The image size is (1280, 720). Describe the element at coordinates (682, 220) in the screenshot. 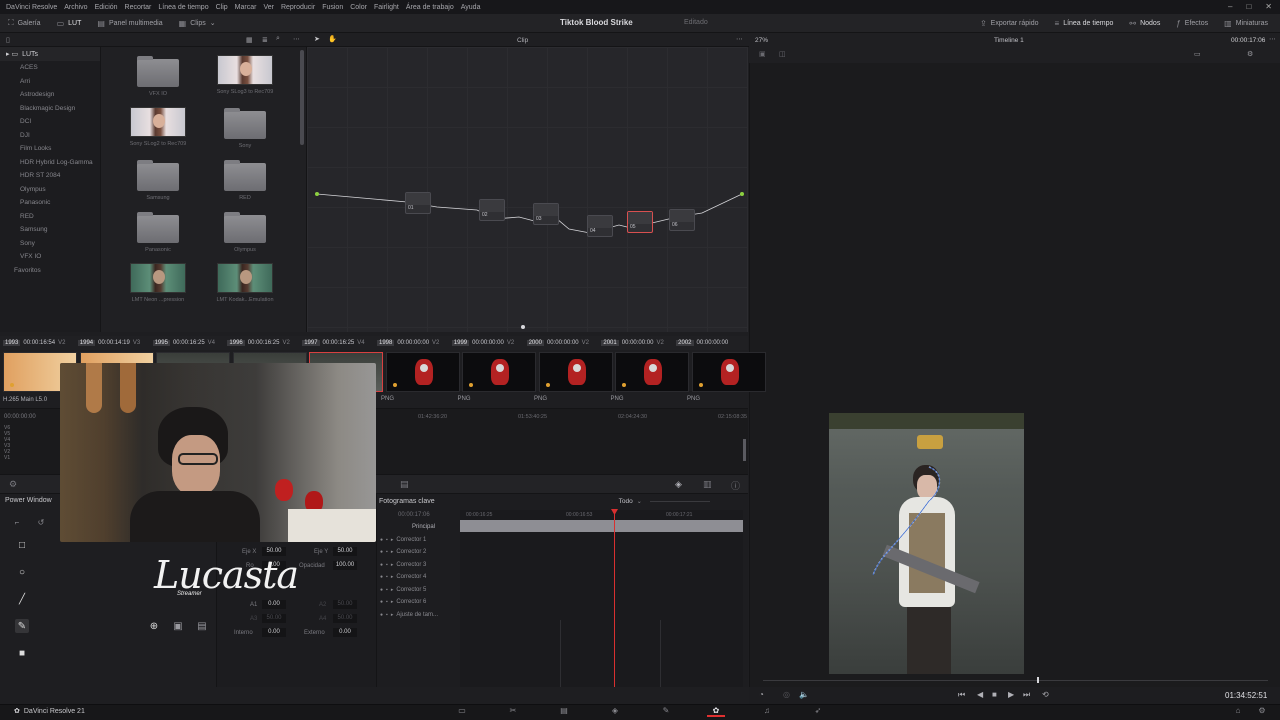

I see `color-node: 06` at that location.